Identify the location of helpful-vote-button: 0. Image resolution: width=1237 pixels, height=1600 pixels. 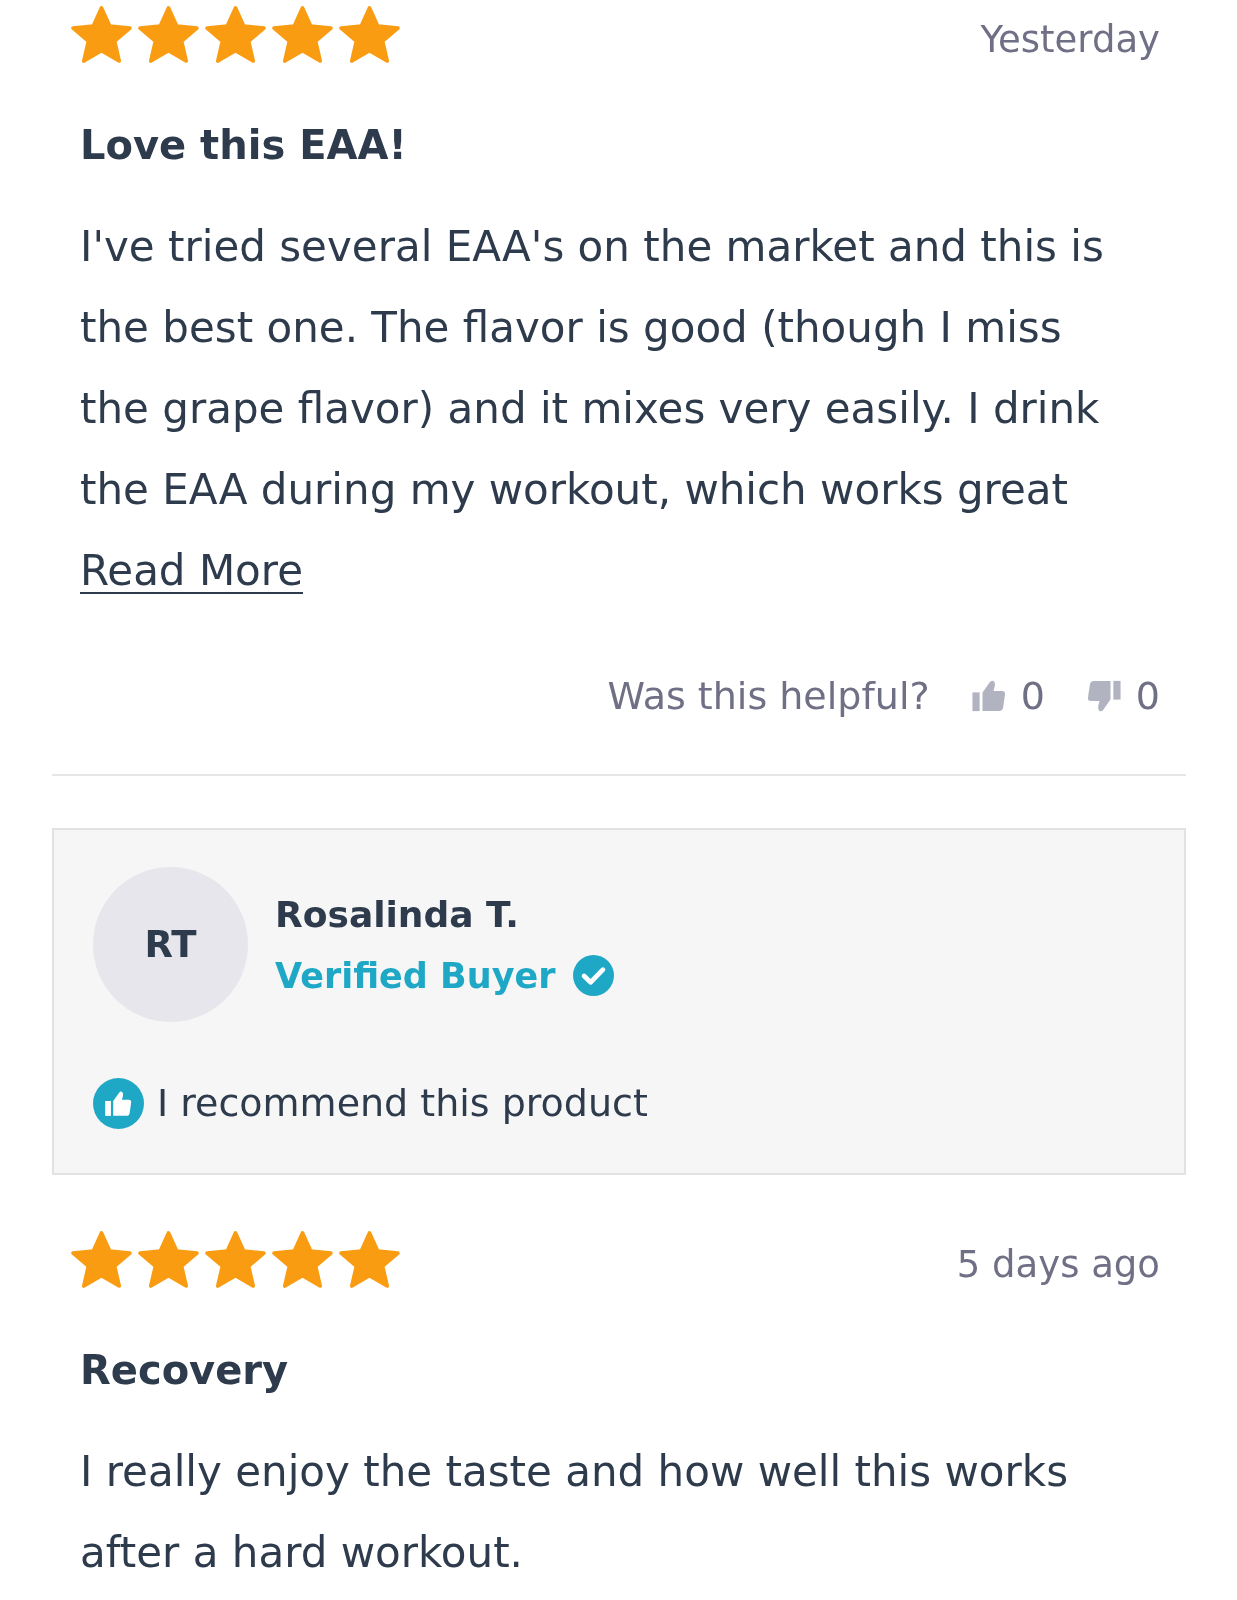
(1007, 696).